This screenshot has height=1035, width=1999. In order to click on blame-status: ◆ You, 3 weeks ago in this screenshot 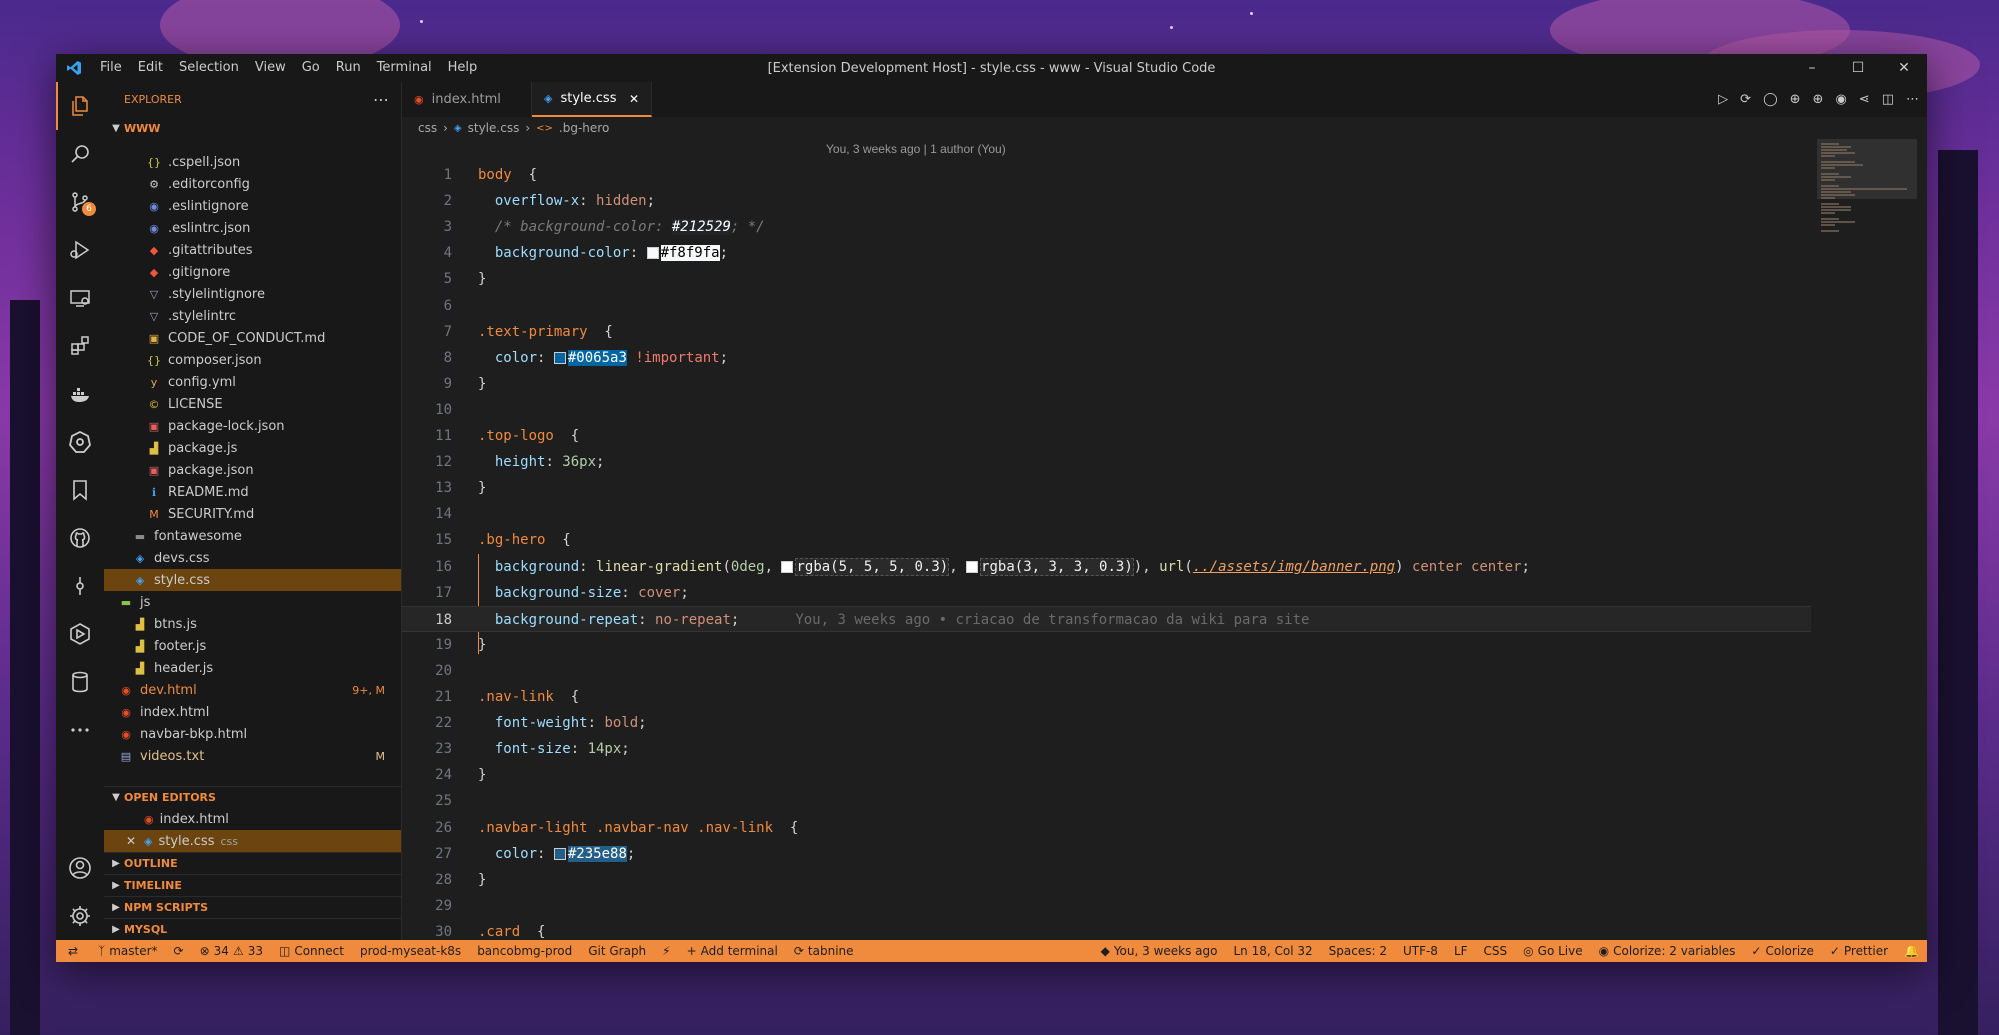, I will do `click(1159, 951)`.